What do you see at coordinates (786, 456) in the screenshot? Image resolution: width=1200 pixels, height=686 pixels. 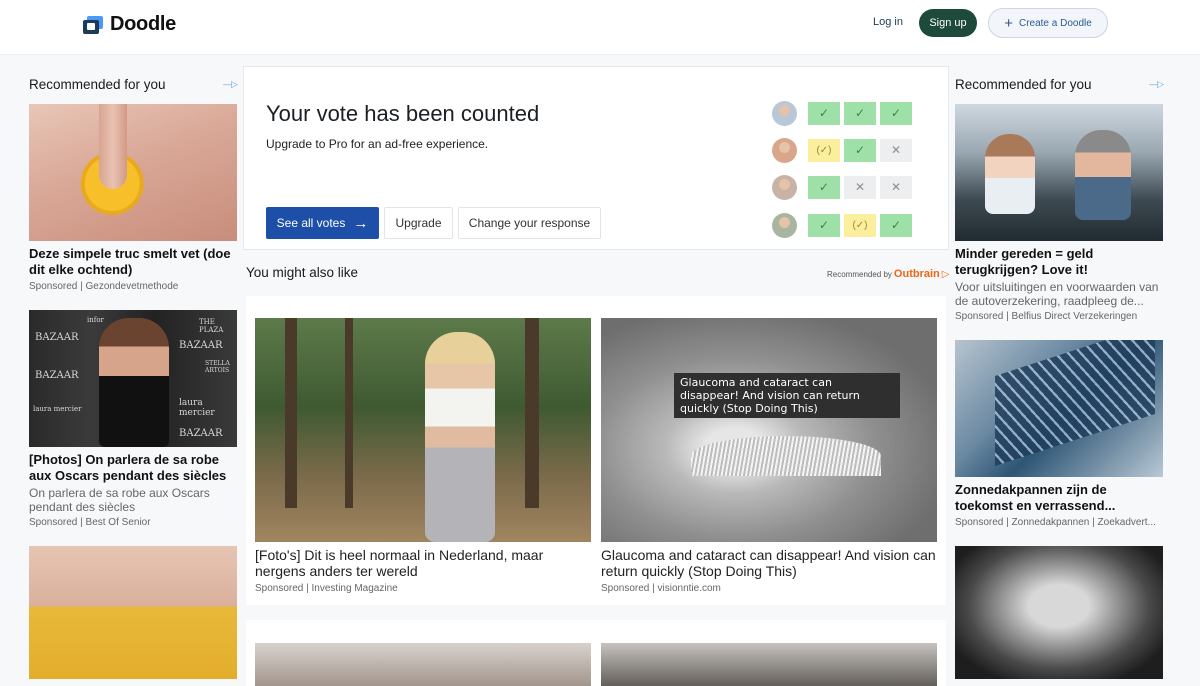 I see `eyelash-shape` at bounding box center [786, 456].